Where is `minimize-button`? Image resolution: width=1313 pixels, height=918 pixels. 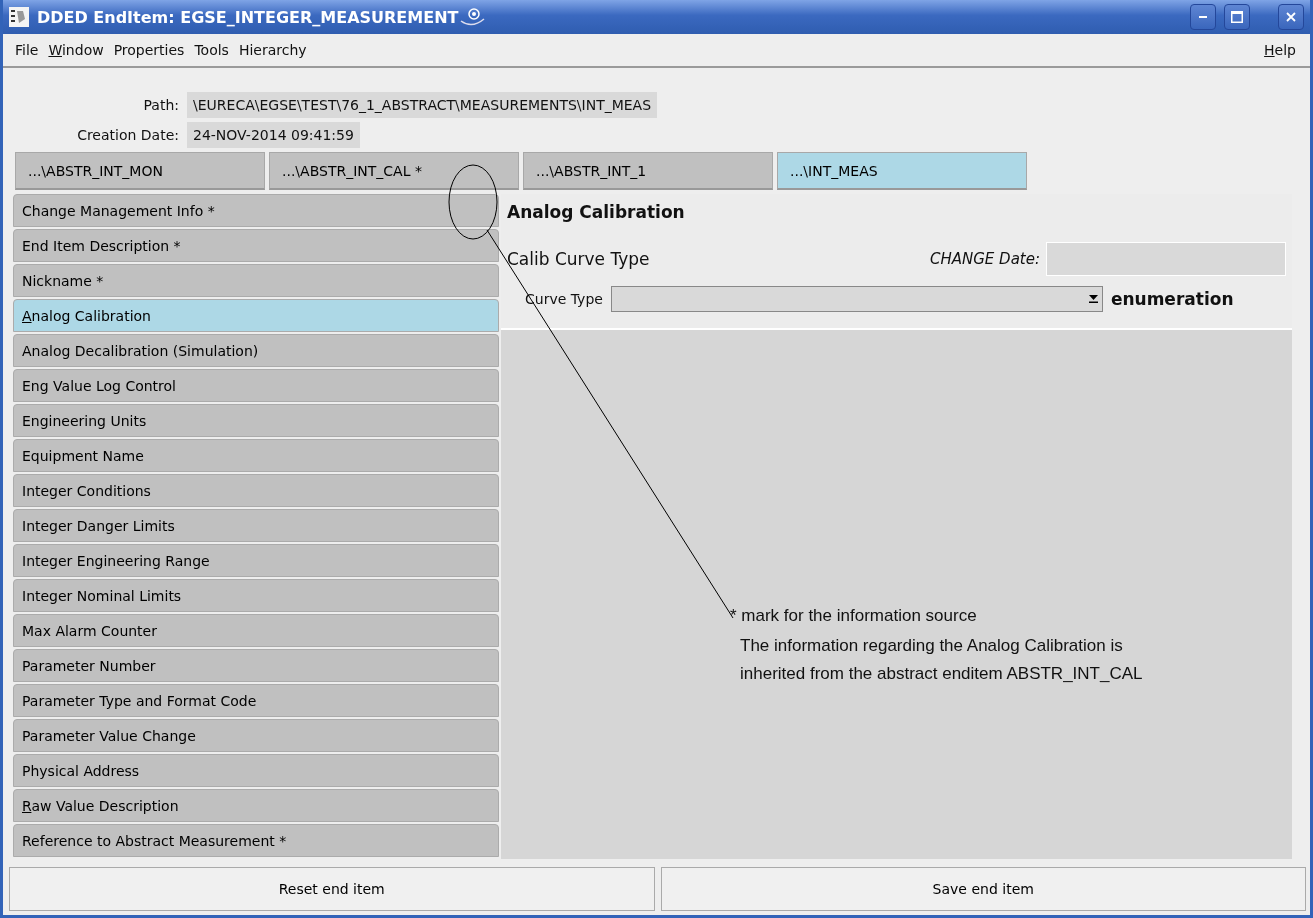 minimize-button is located at coordinates (1203, 17).